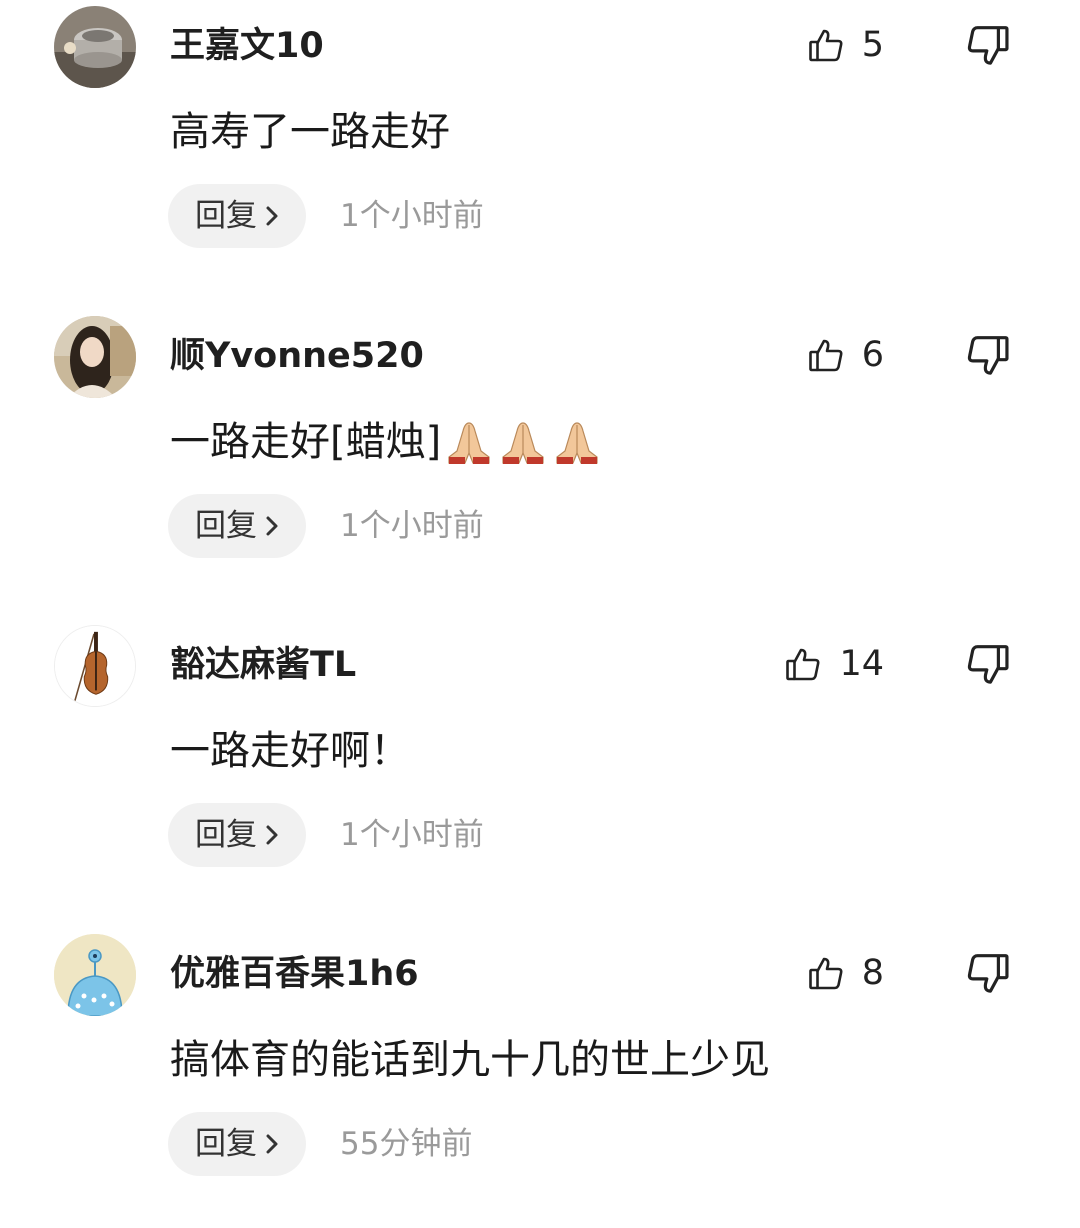 This screenshot has height=1228, width=1080. I want to click on comment-text-body: 一路走好[蜡烛], so click(306, 442).